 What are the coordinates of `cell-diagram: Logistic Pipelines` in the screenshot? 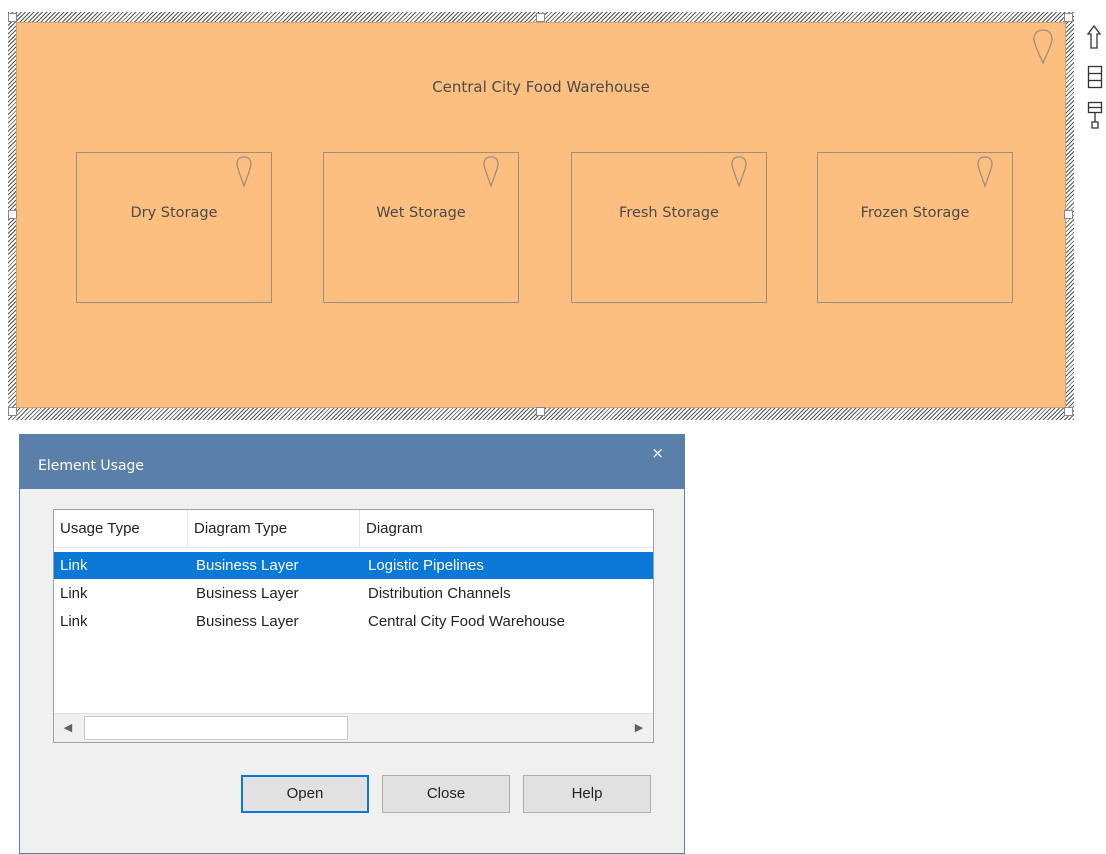 It's located at (426, 565).